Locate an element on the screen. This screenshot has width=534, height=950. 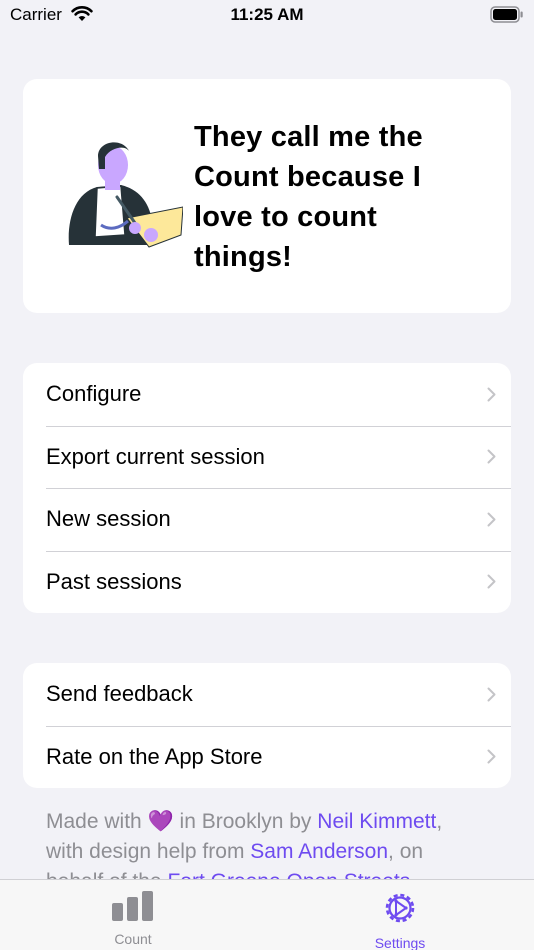
credits-text-part: in Brooklyn by is located at coordinates (245, 821).